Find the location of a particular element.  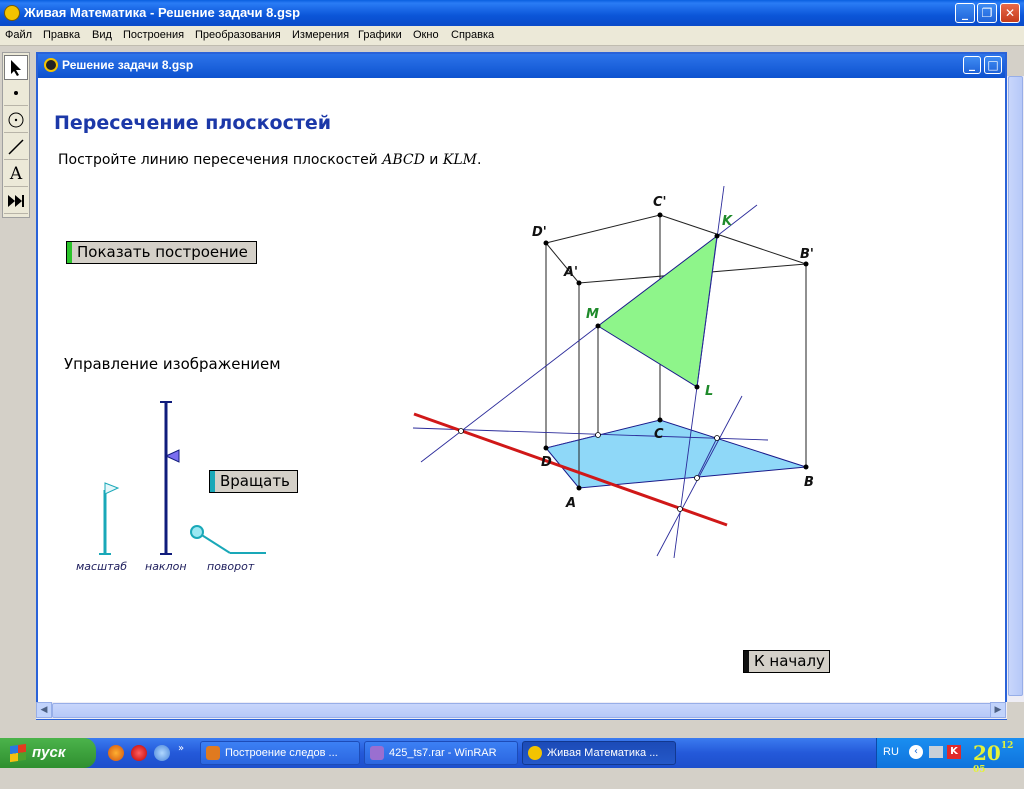

plane-abcd-label: ABCD is located at coordinates (403, 160).